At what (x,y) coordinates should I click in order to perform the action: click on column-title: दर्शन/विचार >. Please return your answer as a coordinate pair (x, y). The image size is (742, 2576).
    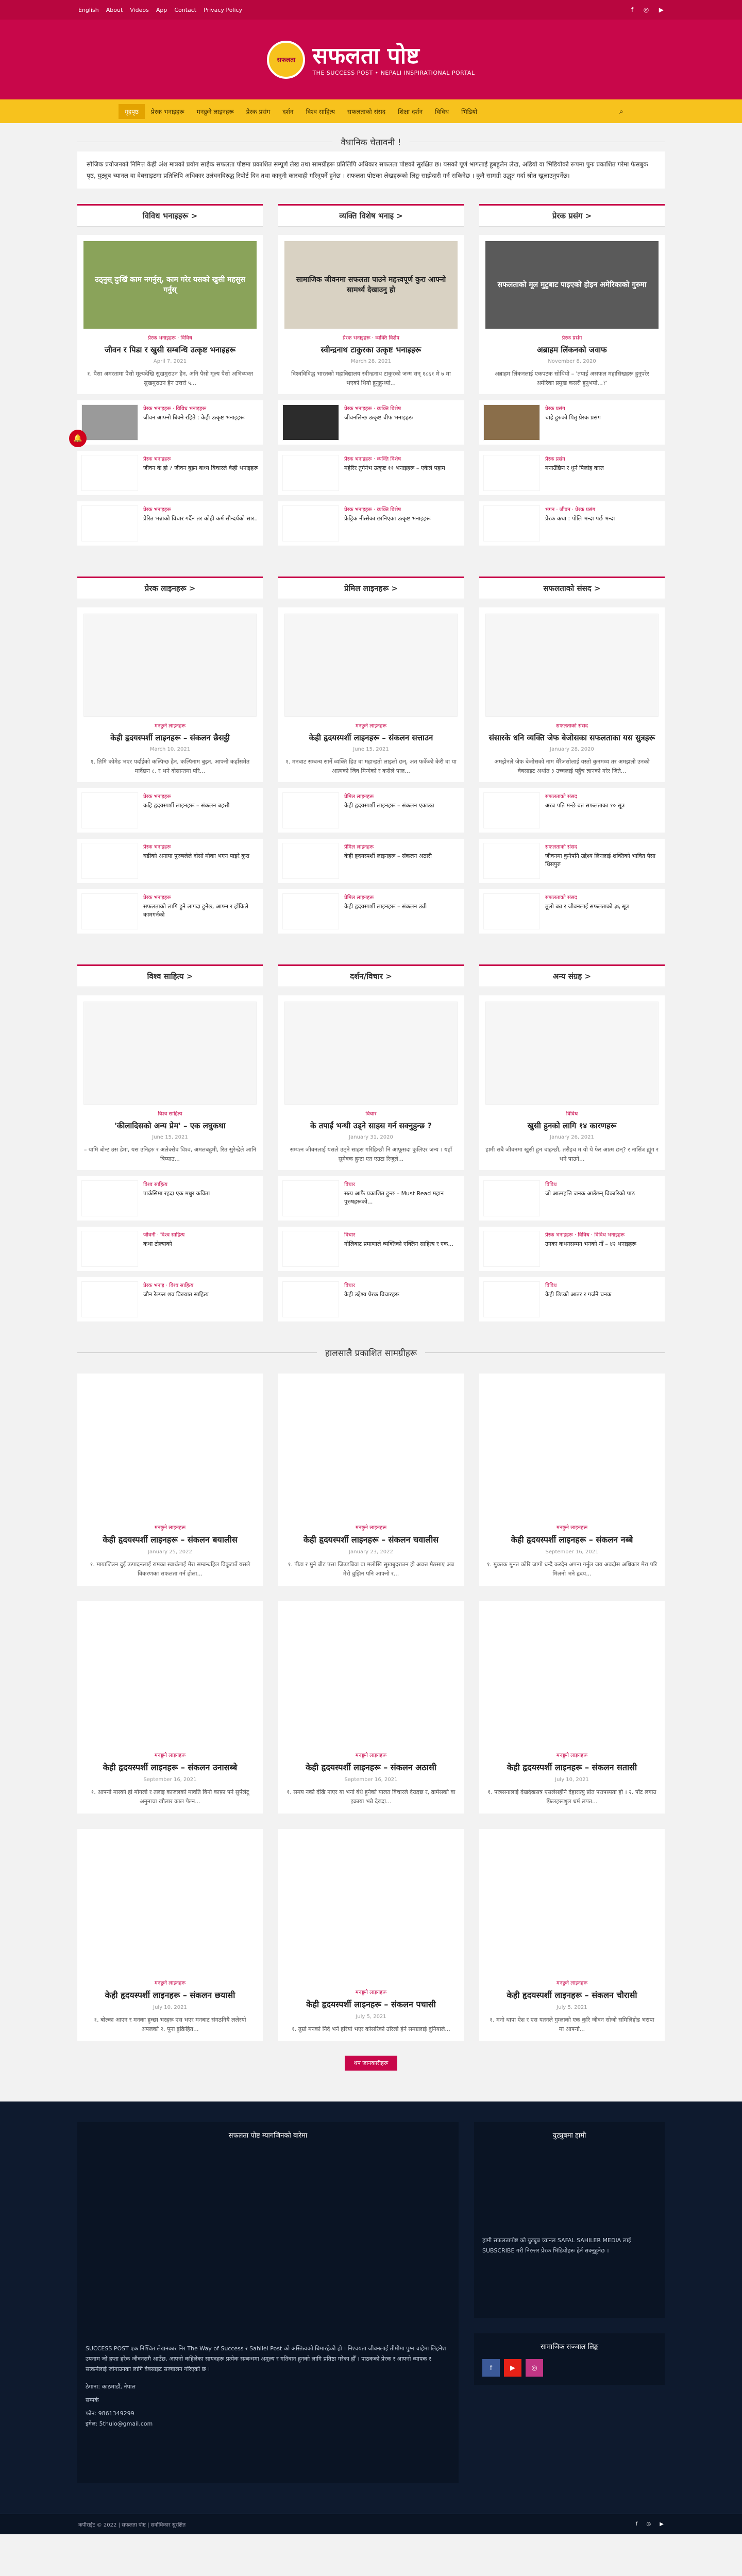
    Looking at the image, I should click on (371, 975).